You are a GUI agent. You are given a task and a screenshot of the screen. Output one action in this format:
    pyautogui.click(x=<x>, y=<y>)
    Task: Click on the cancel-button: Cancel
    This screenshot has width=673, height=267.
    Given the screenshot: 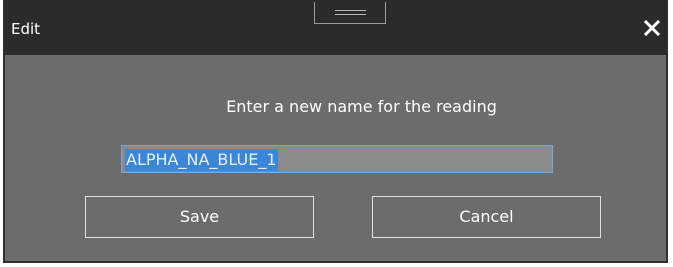 What is the action you would take?
    pyautogui.click(x=486, y=217)
    